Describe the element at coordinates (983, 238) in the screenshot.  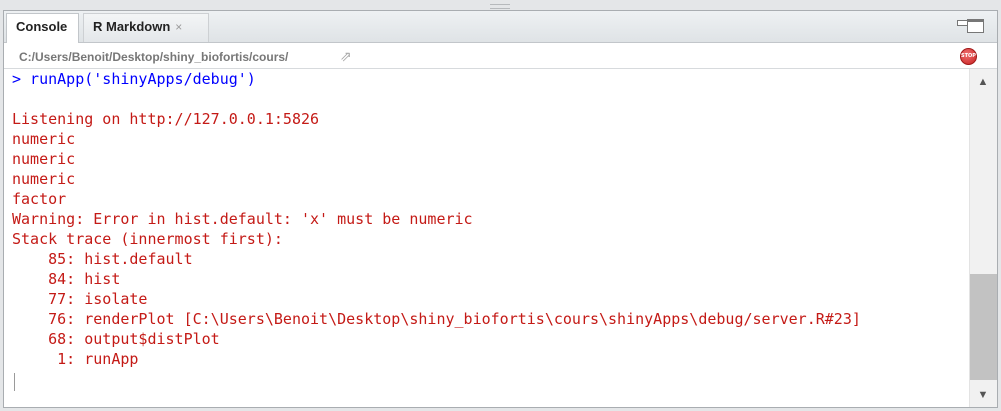
I see `console-scrollbar: ▲ ▼` at that location.